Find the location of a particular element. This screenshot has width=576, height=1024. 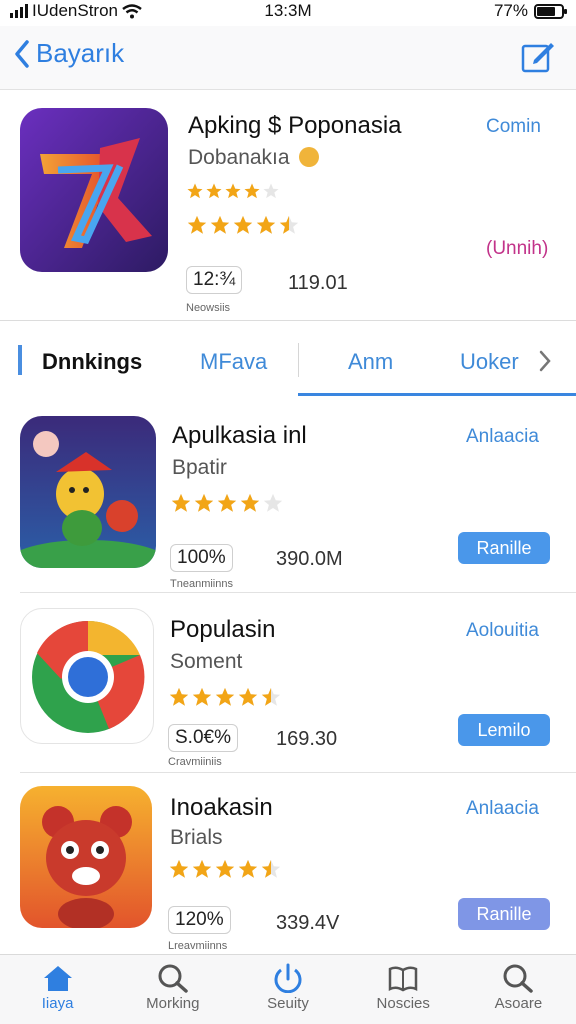

featured-meta-value: 119.01 is located at coordinates (318, 283).